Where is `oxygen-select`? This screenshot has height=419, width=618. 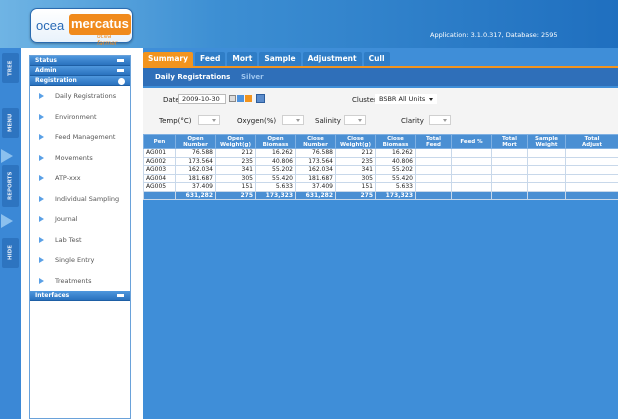 oxygen-select is located at coordinates (293, 120).